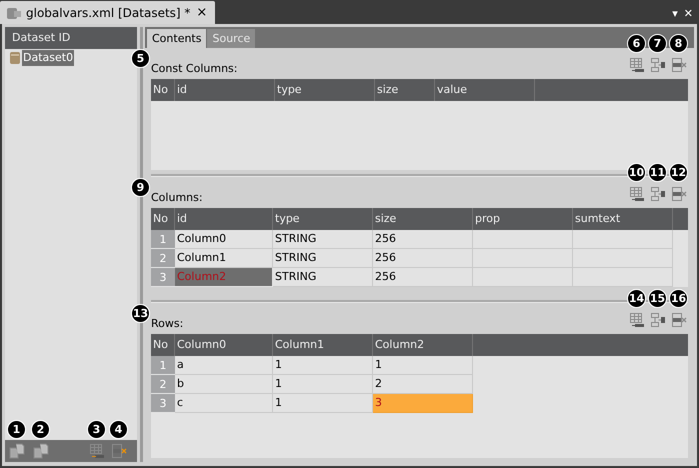 Image resolution: width=699 pixels, height=468 pixels. Describe the element at coordinates (688, 13) in the screenshot. I see `close-button: ✕` at that location.